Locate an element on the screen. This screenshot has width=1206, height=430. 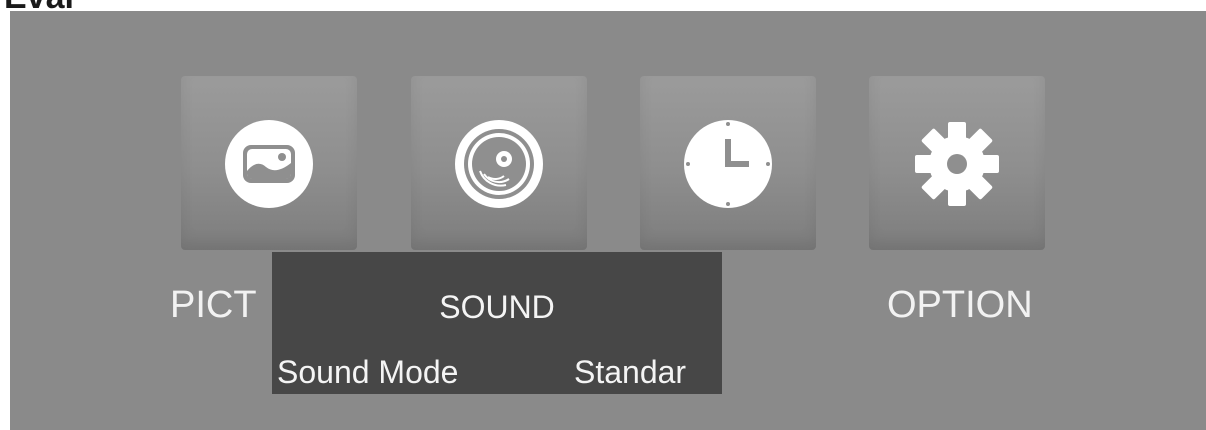
gear-icon is located at coordinates (957, 164).